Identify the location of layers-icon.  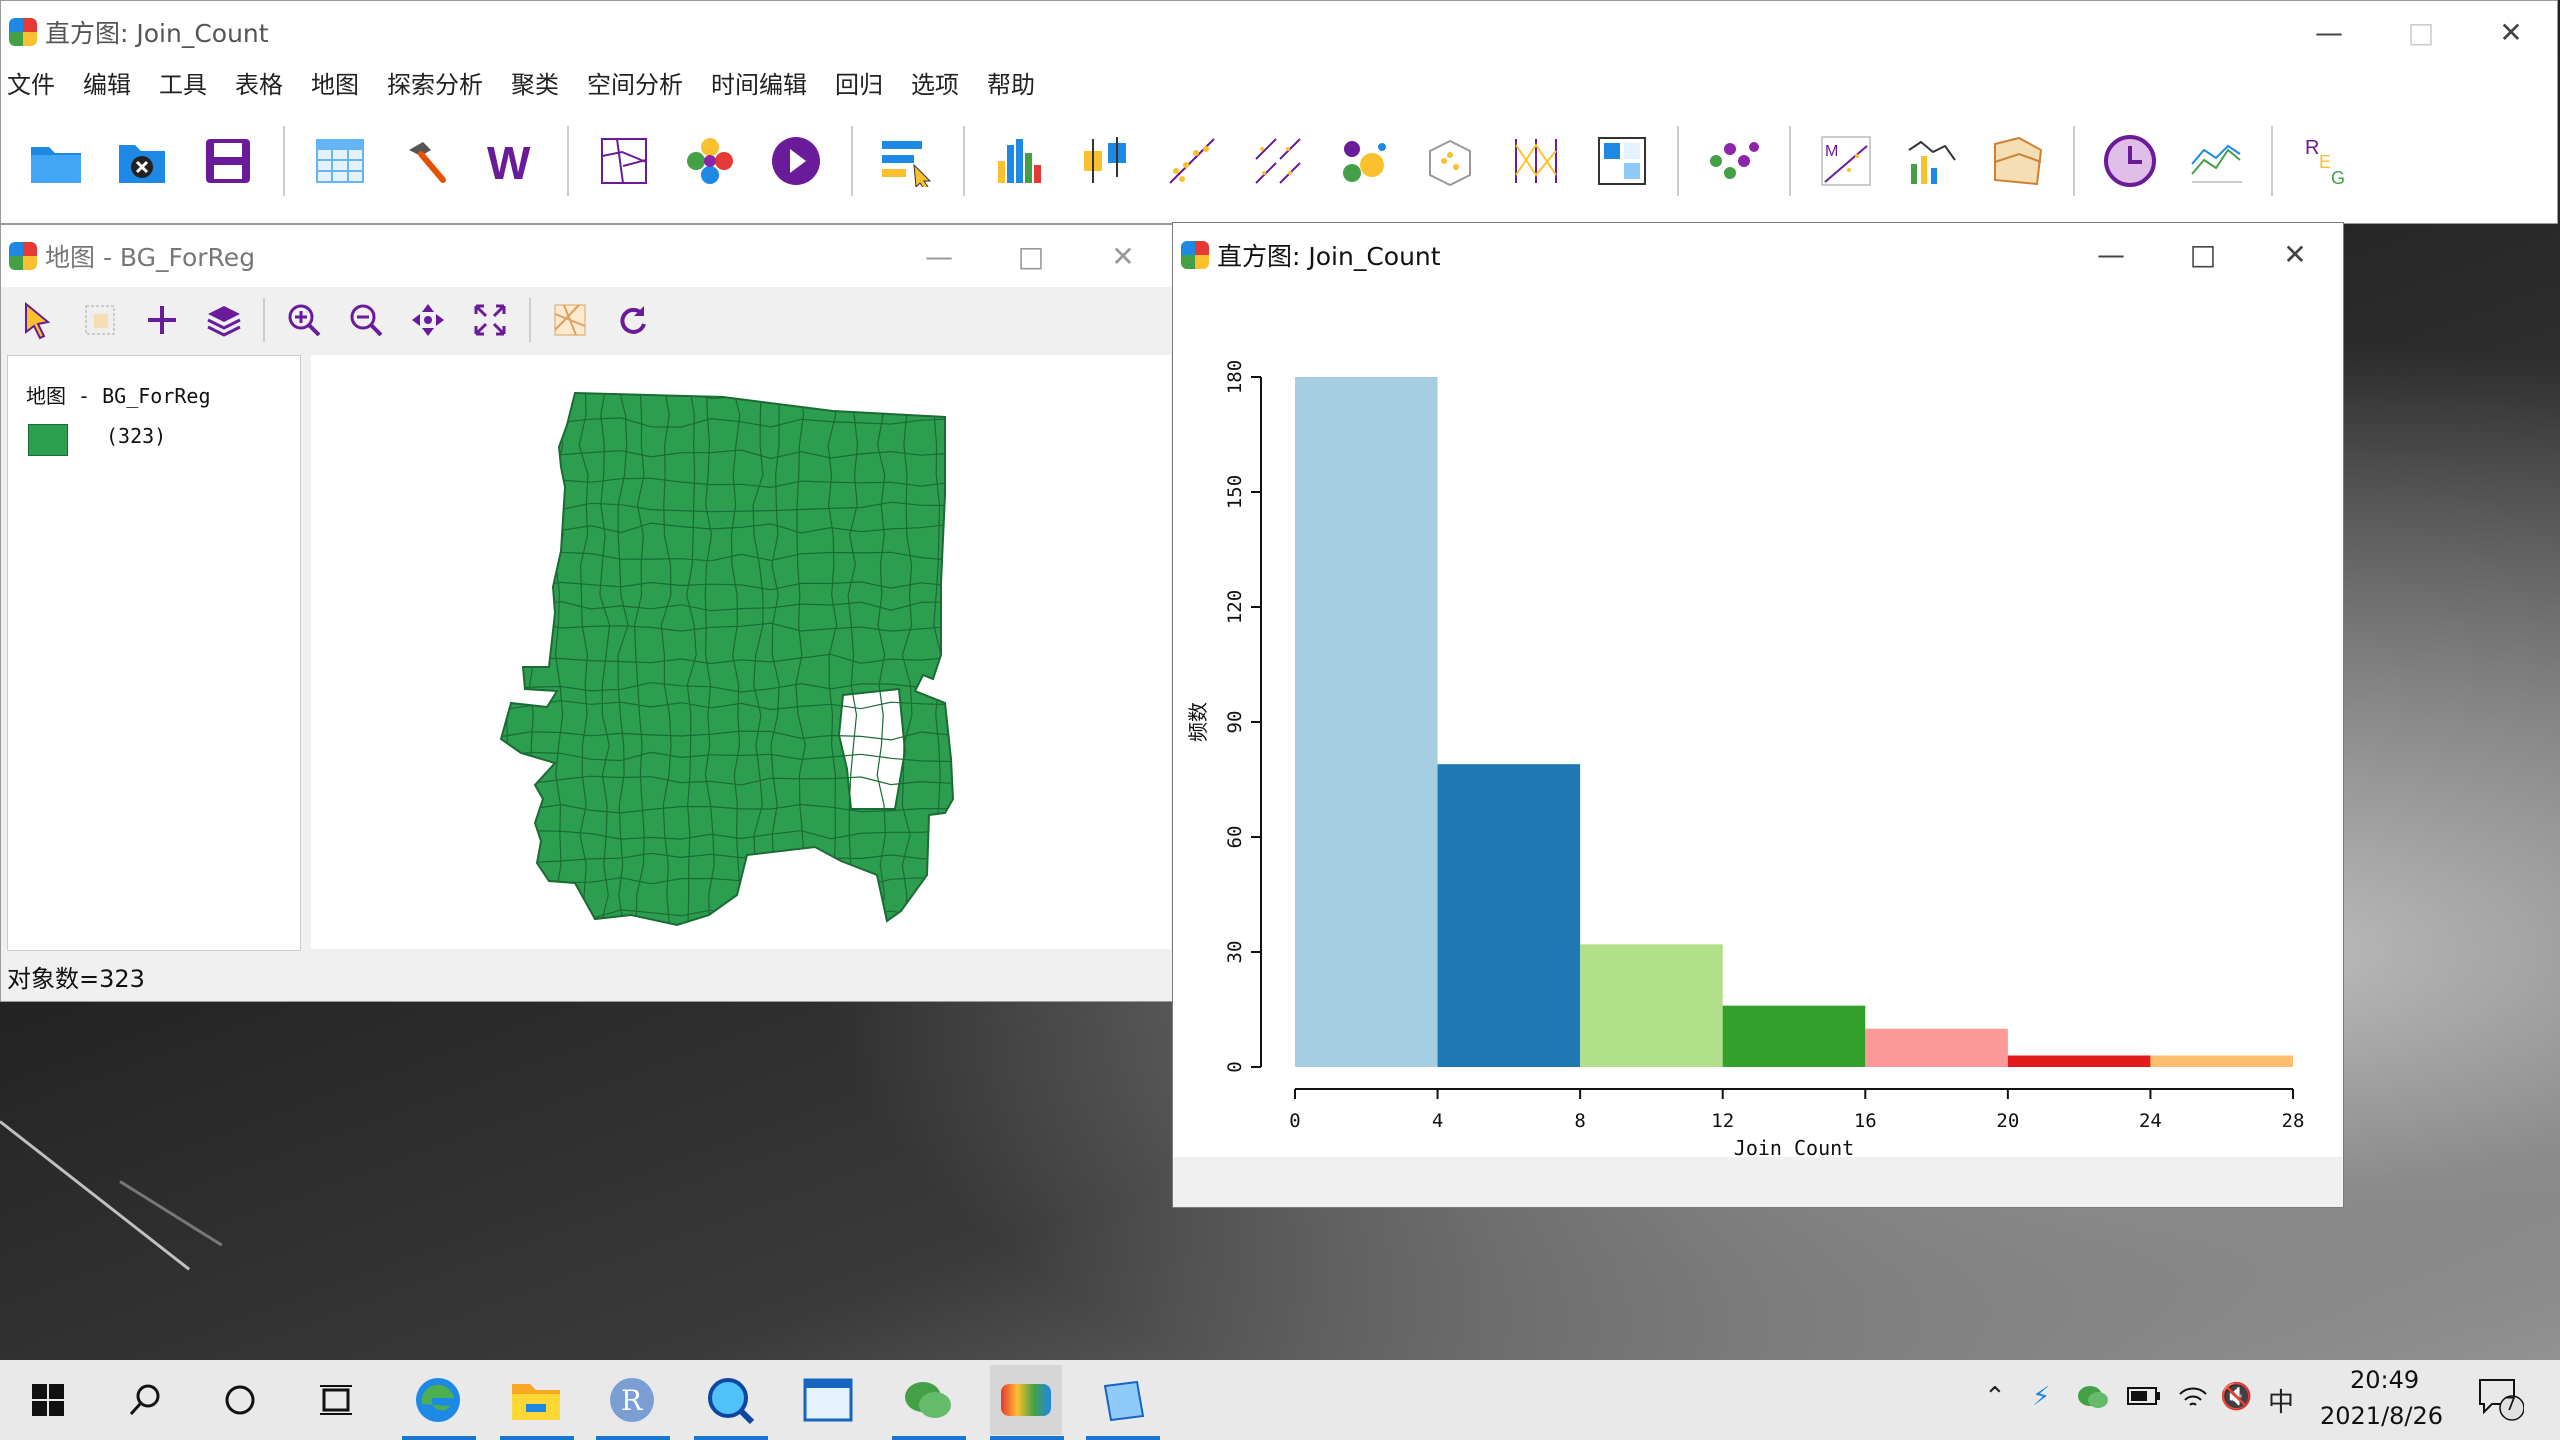
(224, 320).